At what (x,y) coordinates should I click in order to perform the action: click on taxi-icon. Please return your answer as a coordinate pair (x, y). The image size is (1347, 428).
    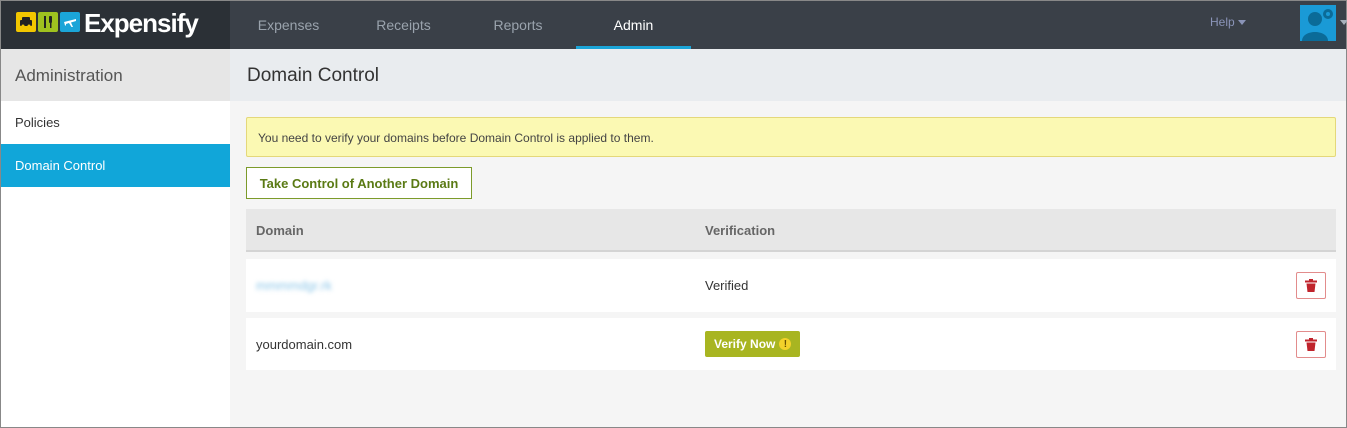
    Looking at the image, I should click on (26, 22).